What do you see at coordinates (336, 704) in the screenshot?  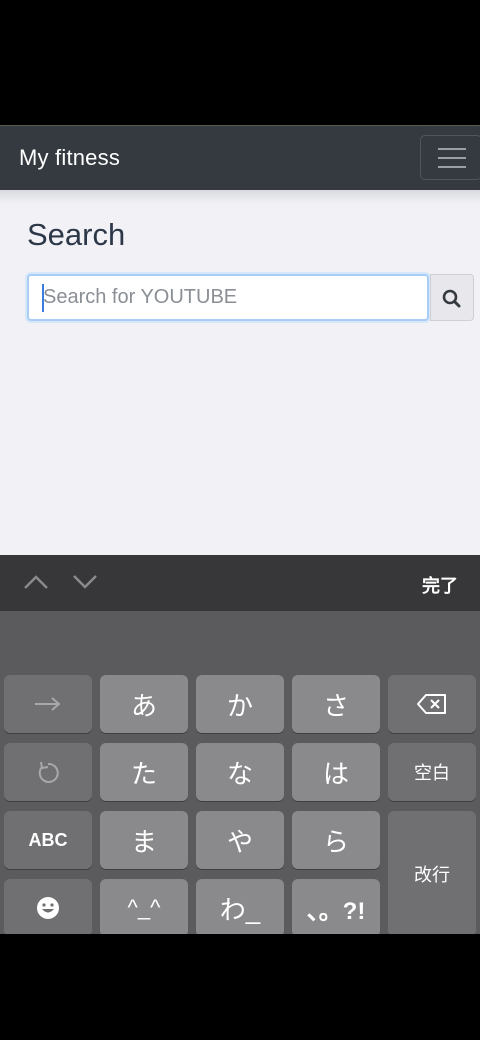 I see `key-sa: さ` at bounding box center [336, 704].